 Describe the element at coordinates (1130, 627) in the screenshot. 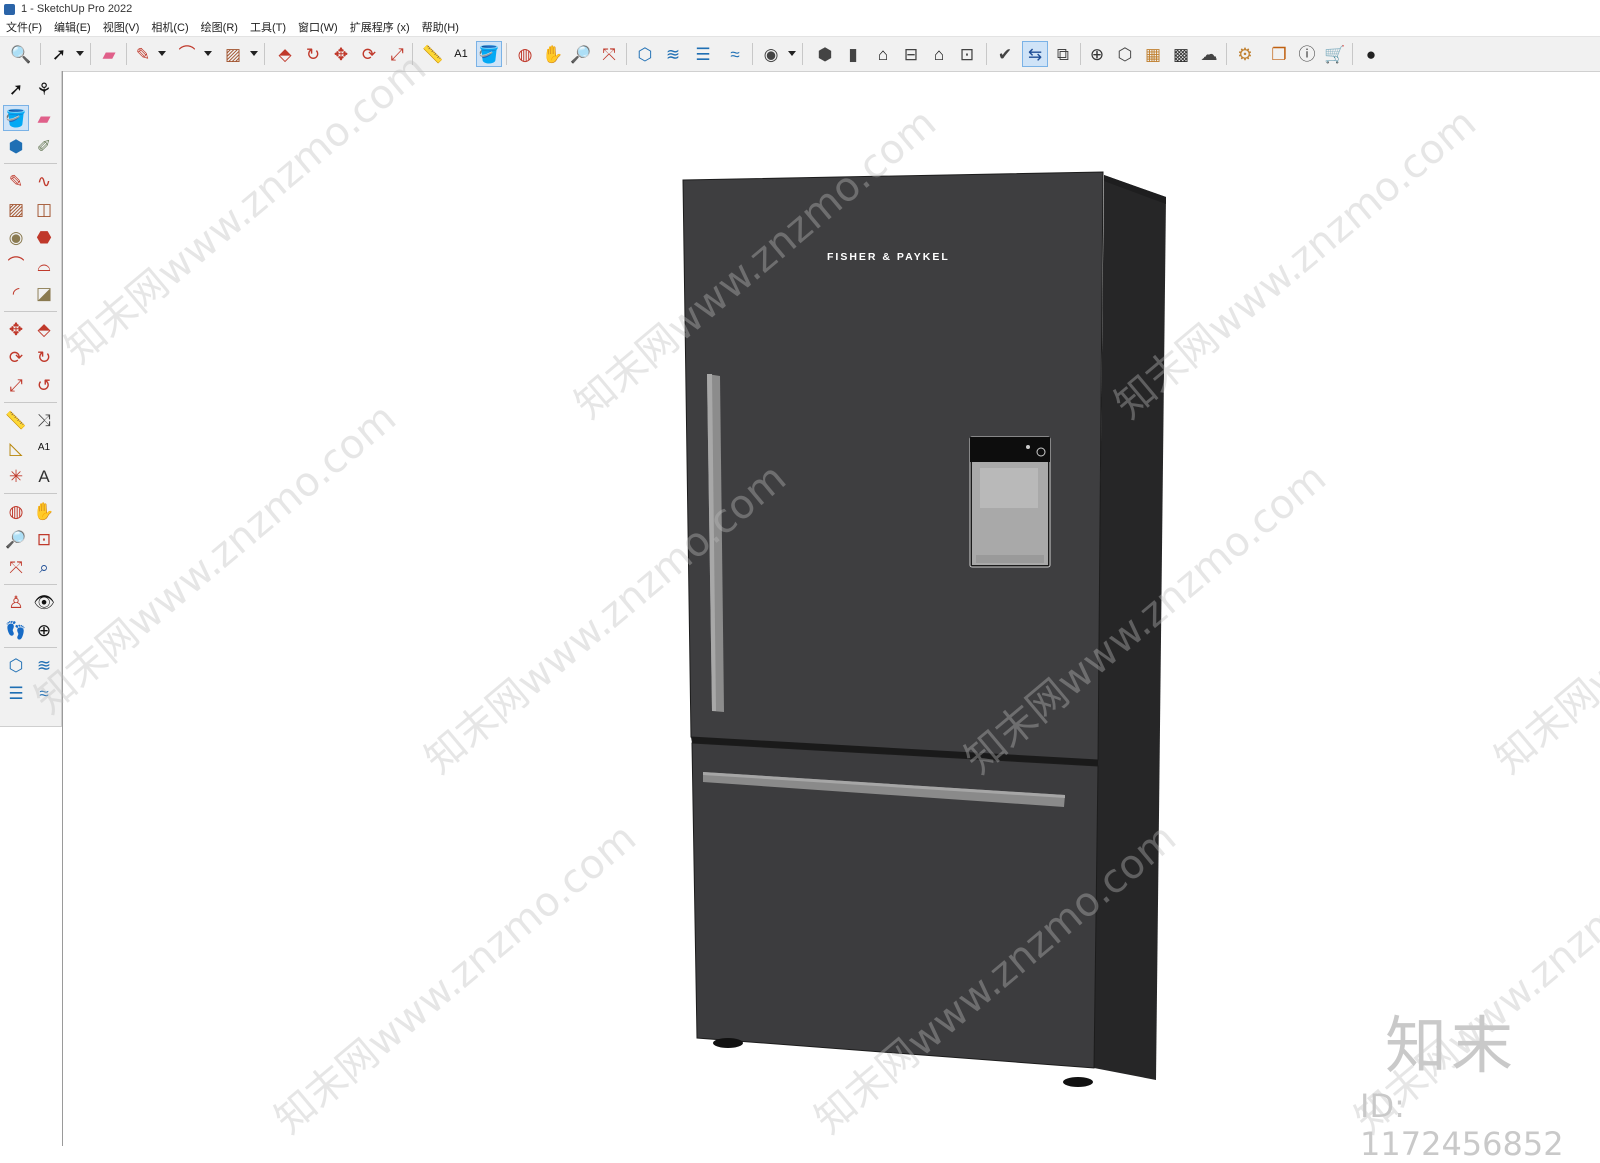

I see `fridge-side-panel` at that location.